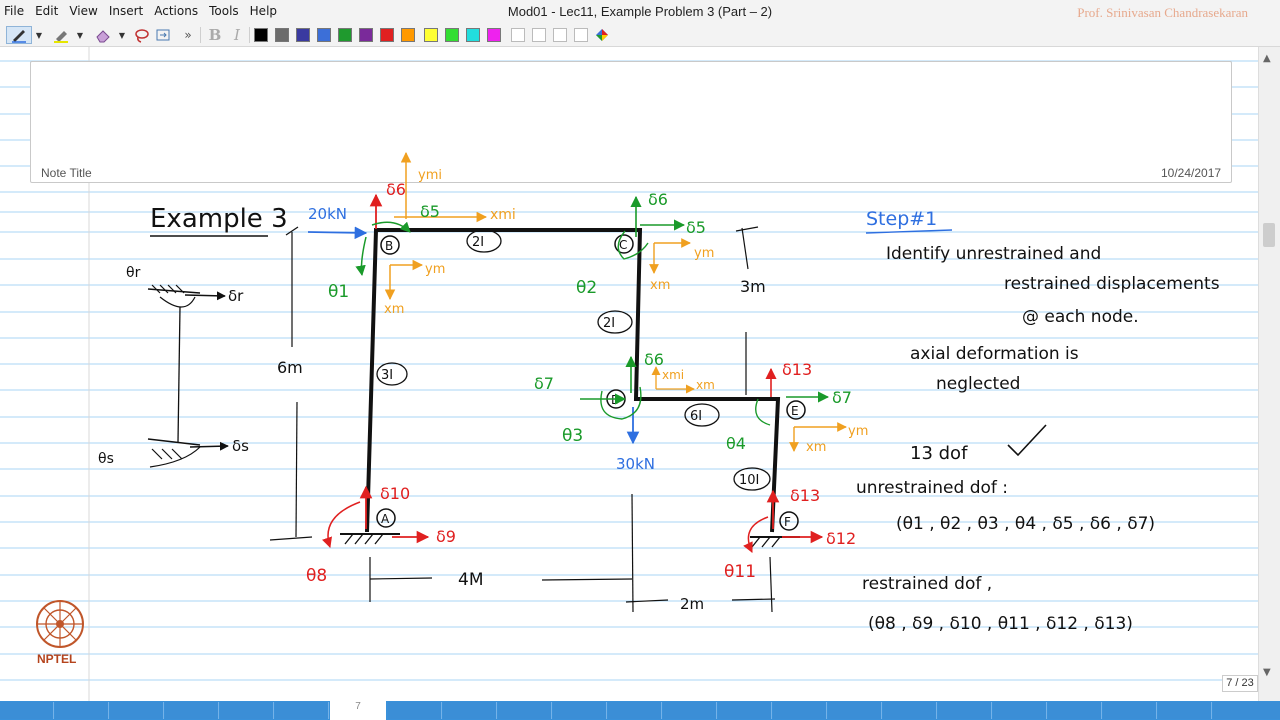  I want to click on theta11-label: θ11, so click(740, 572).